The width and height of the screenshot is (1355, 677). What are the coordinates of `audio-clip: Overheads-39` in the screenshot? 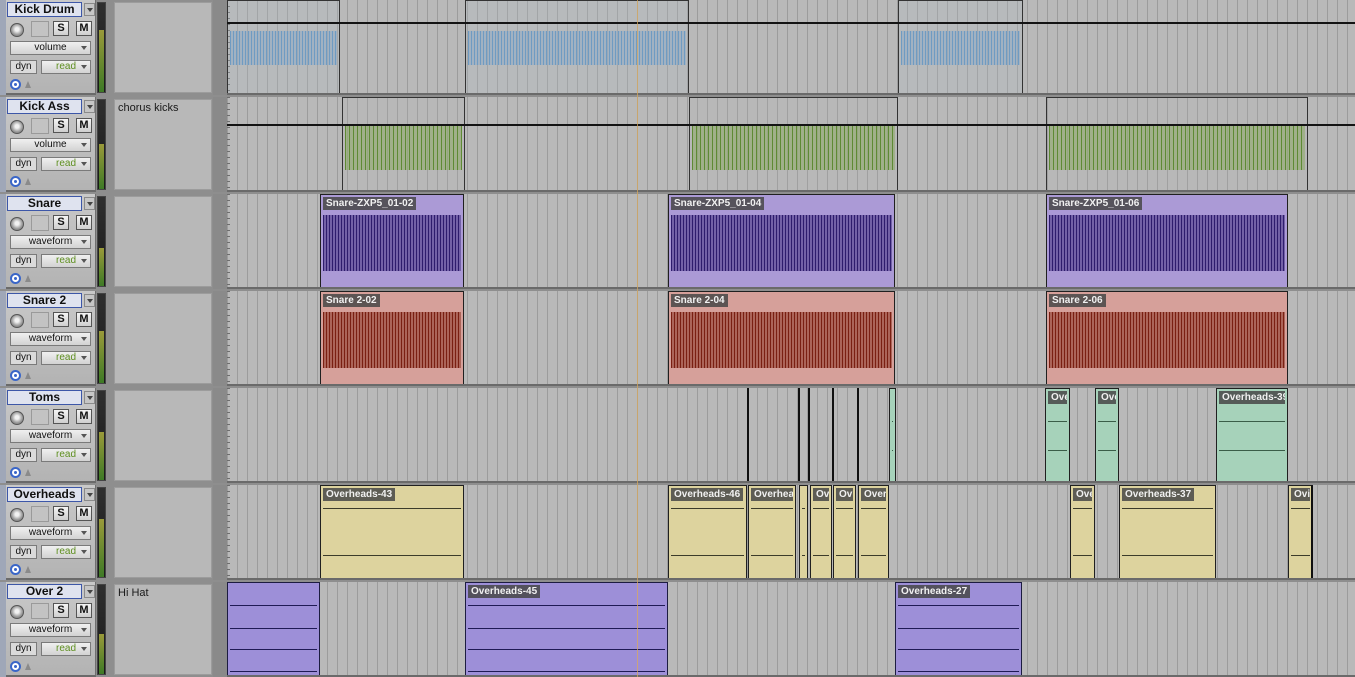 It's located at (1252, 434).